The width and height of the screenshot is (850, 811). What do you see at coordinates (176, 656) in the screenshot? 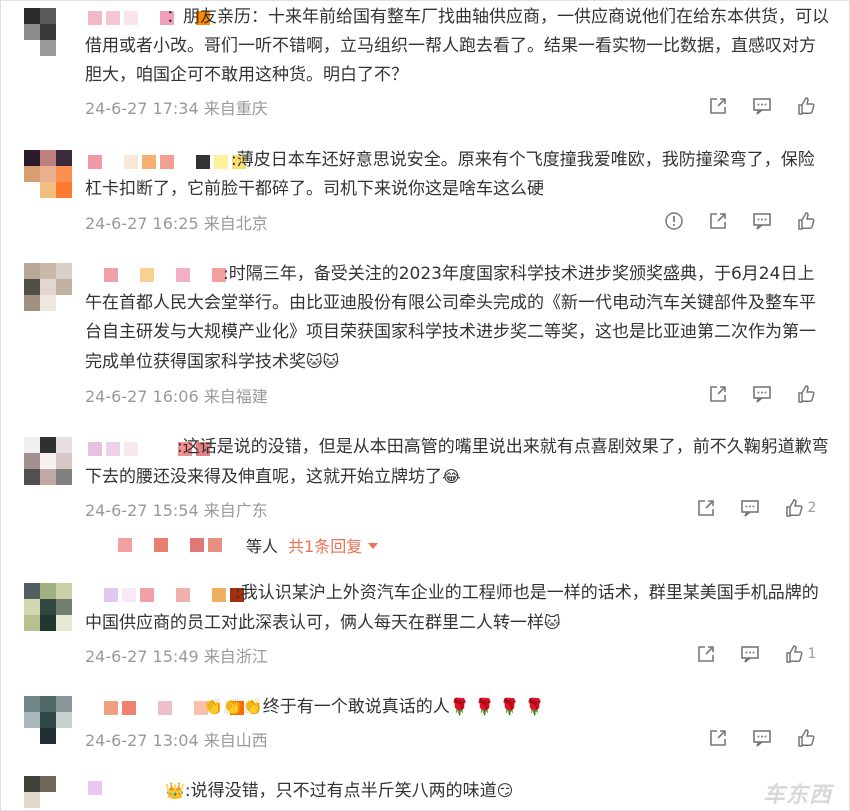
I see `comment-meta: 24-6-27 15:49 来自浙江` at bounding box center [176, 656].